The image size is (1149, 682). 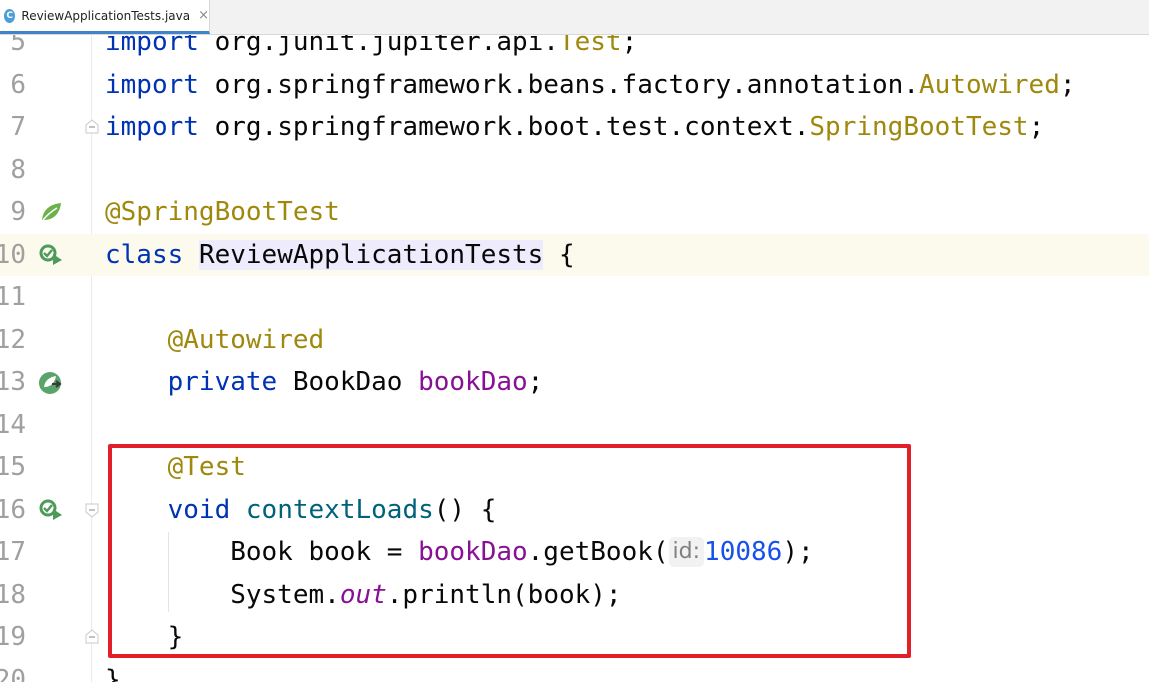 I want to click on code-token: SpringBootTest, so click(x=919, y=127).